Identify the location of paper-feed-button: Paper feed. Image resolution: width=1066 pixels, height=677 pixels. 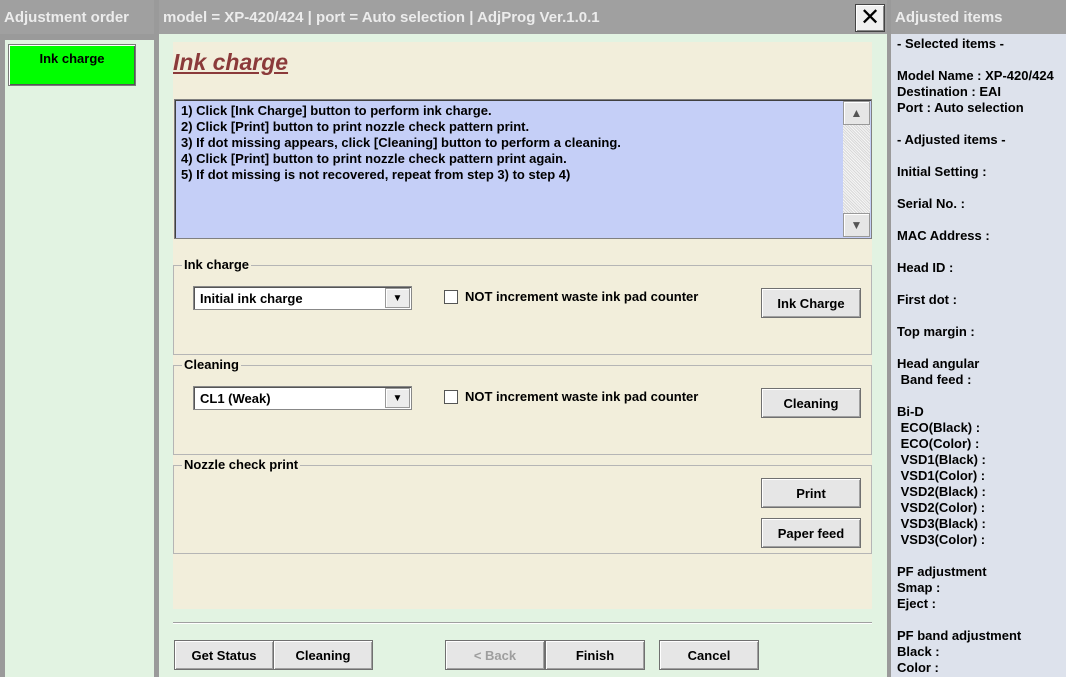
(811, 533).